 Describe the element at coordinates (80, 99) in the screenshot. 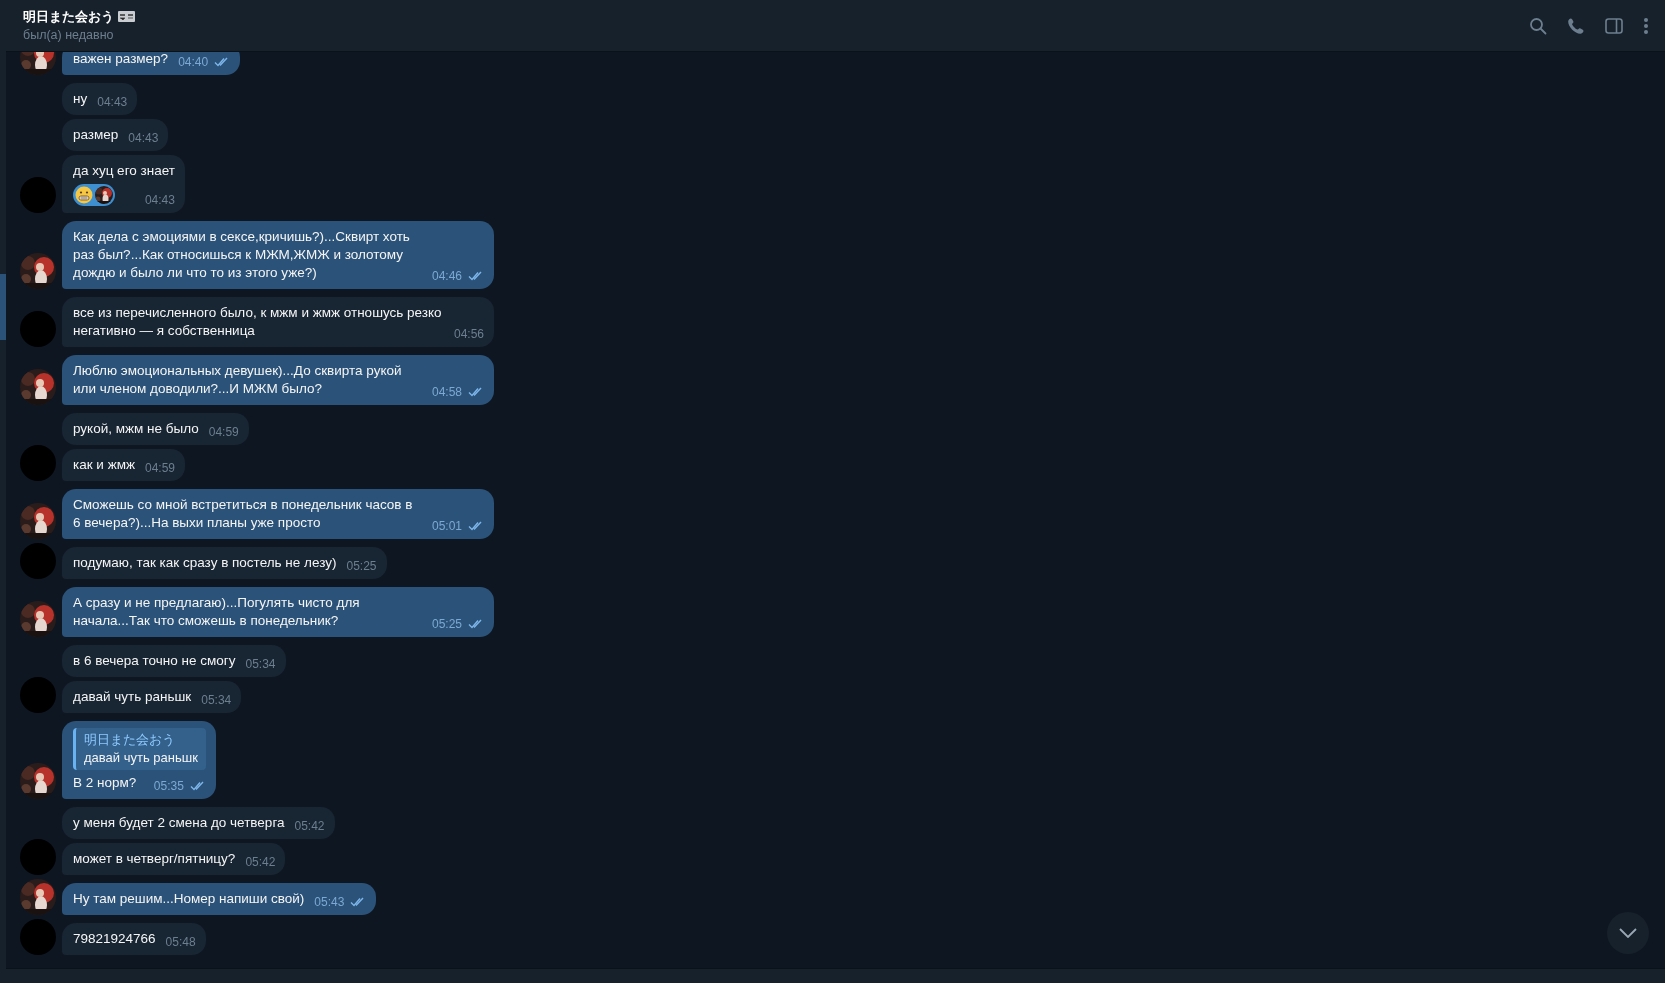

I see `message-text: ну` at that location.